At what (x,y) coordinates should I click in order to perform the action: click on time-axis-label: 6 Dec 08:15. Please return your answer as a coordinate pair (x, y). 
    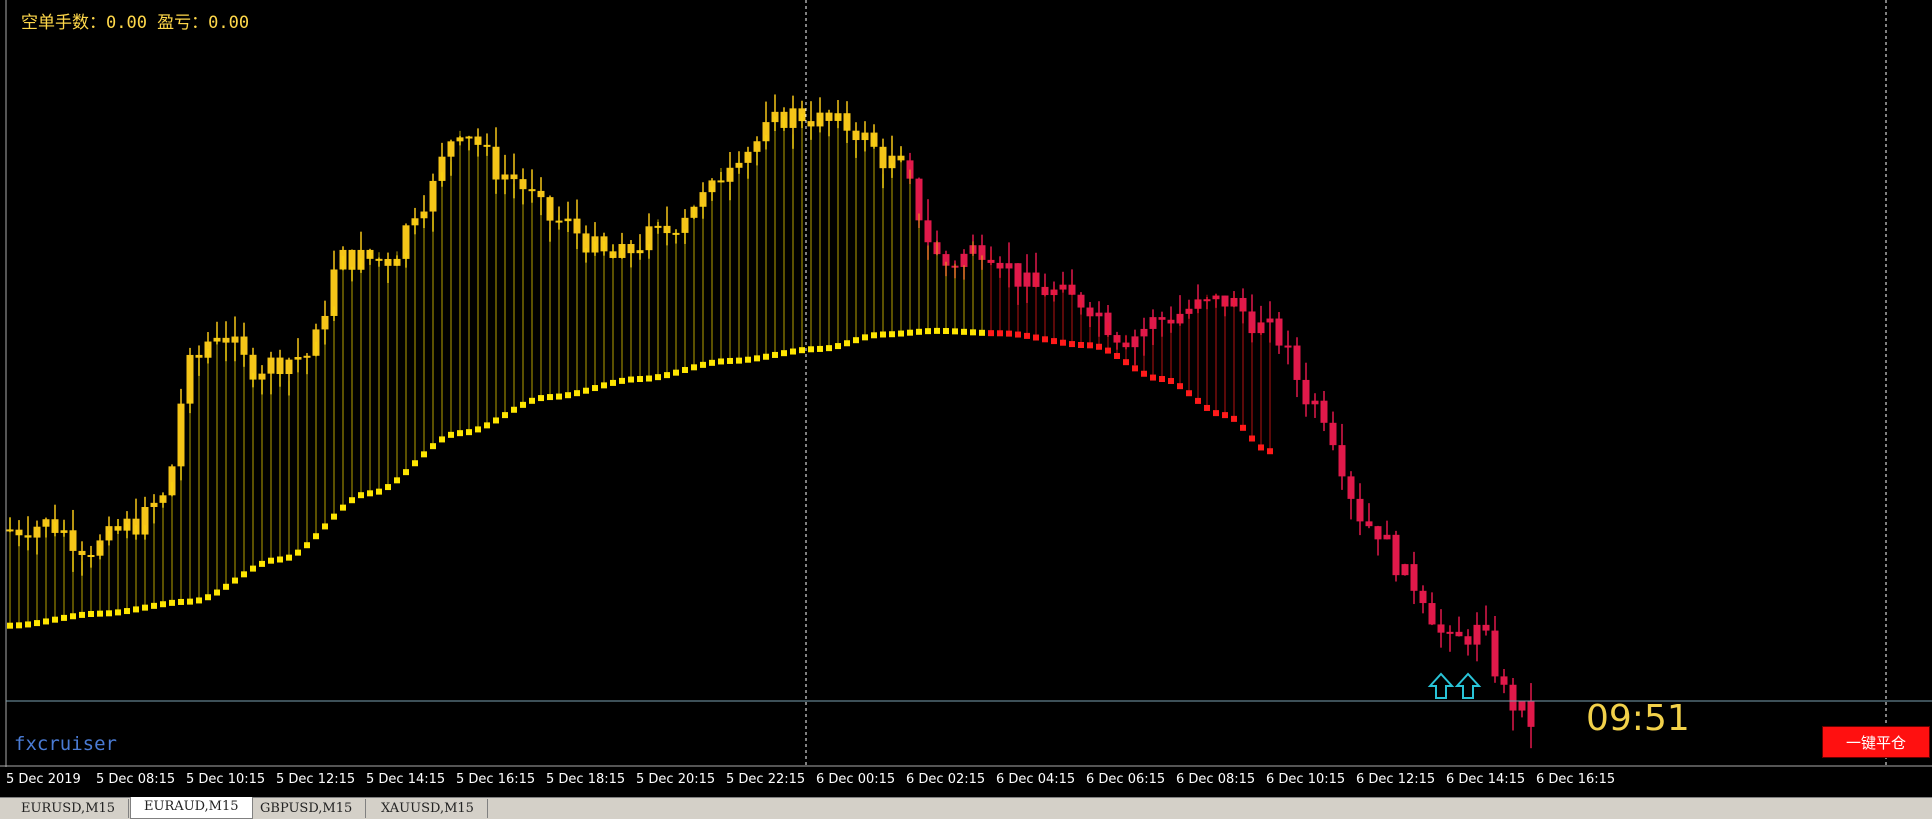
    Looking at the image, I should click on (1216, 779).